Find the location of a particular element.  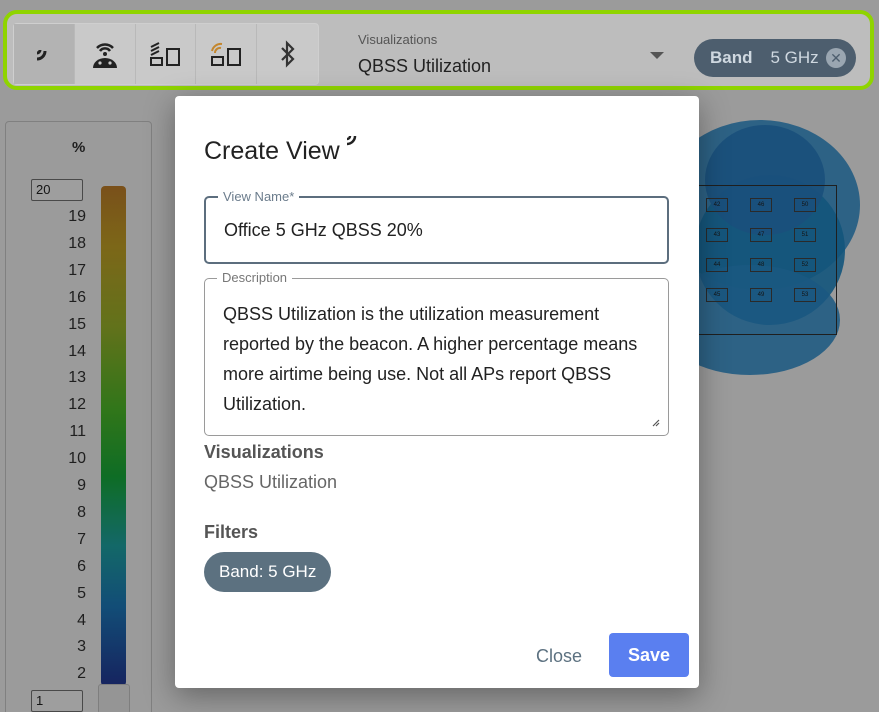

tool-group is located at coordinates (166, 54).